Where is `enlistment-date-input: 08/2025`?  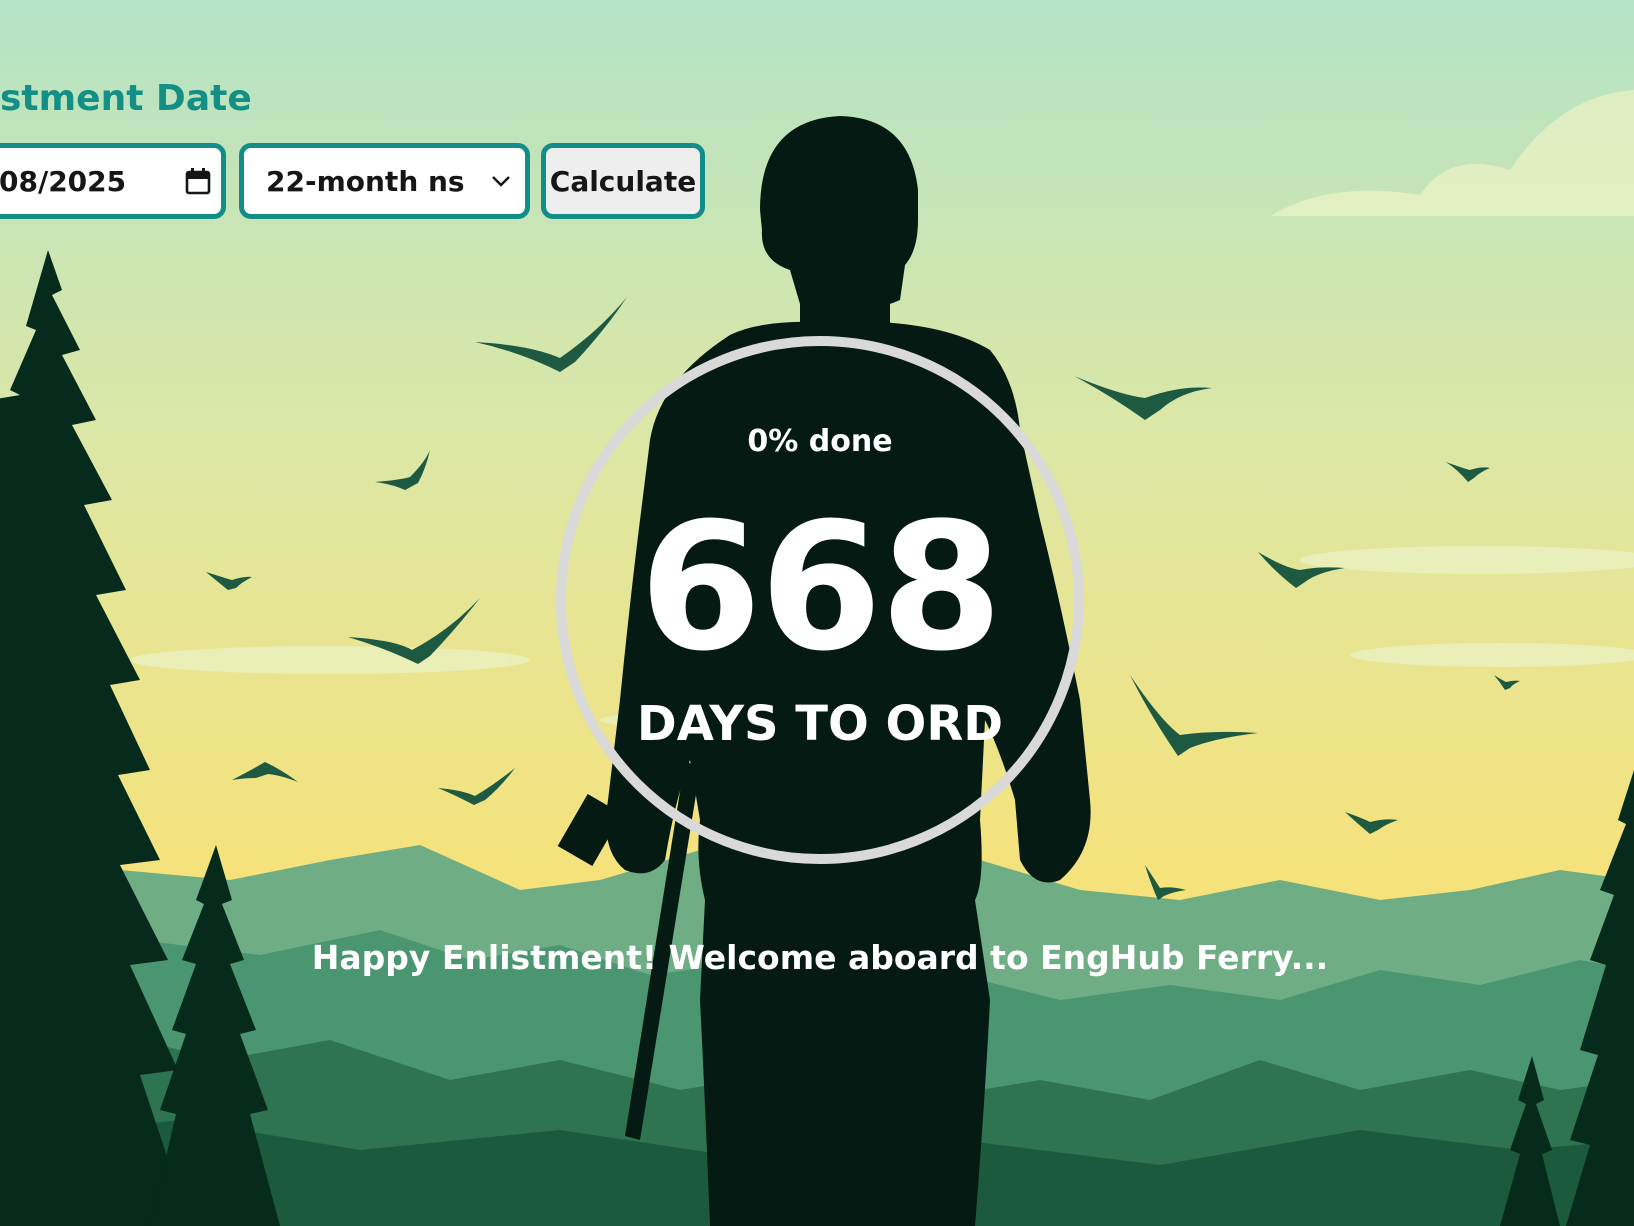 enlistment-date-input: 08/2025 is located at coordinates (113, 181).